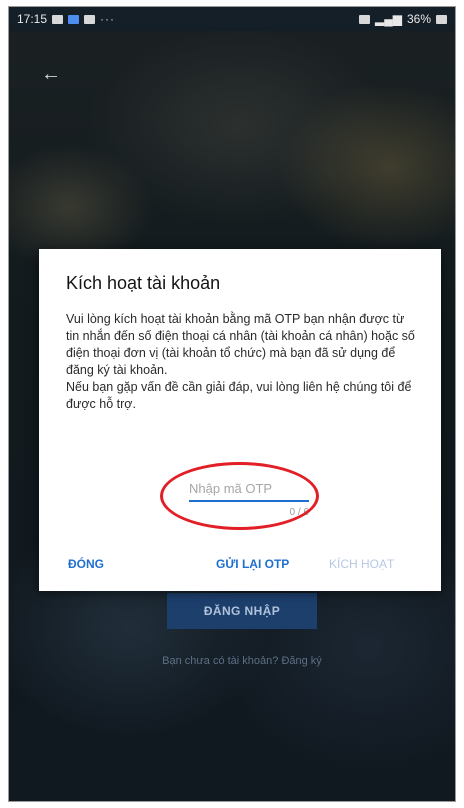 The image size is (464, 808). I want to click on dialog-title: Kích hoạt tài khoản, so click(143, 283).